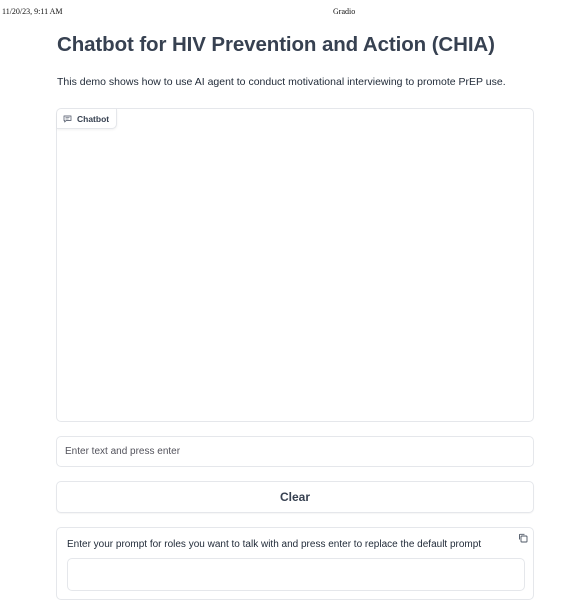 The image size is (583, 616). Describe the element at coordinates (295, 497) in the screenshot. I see `clear-button: Clear` at that location.